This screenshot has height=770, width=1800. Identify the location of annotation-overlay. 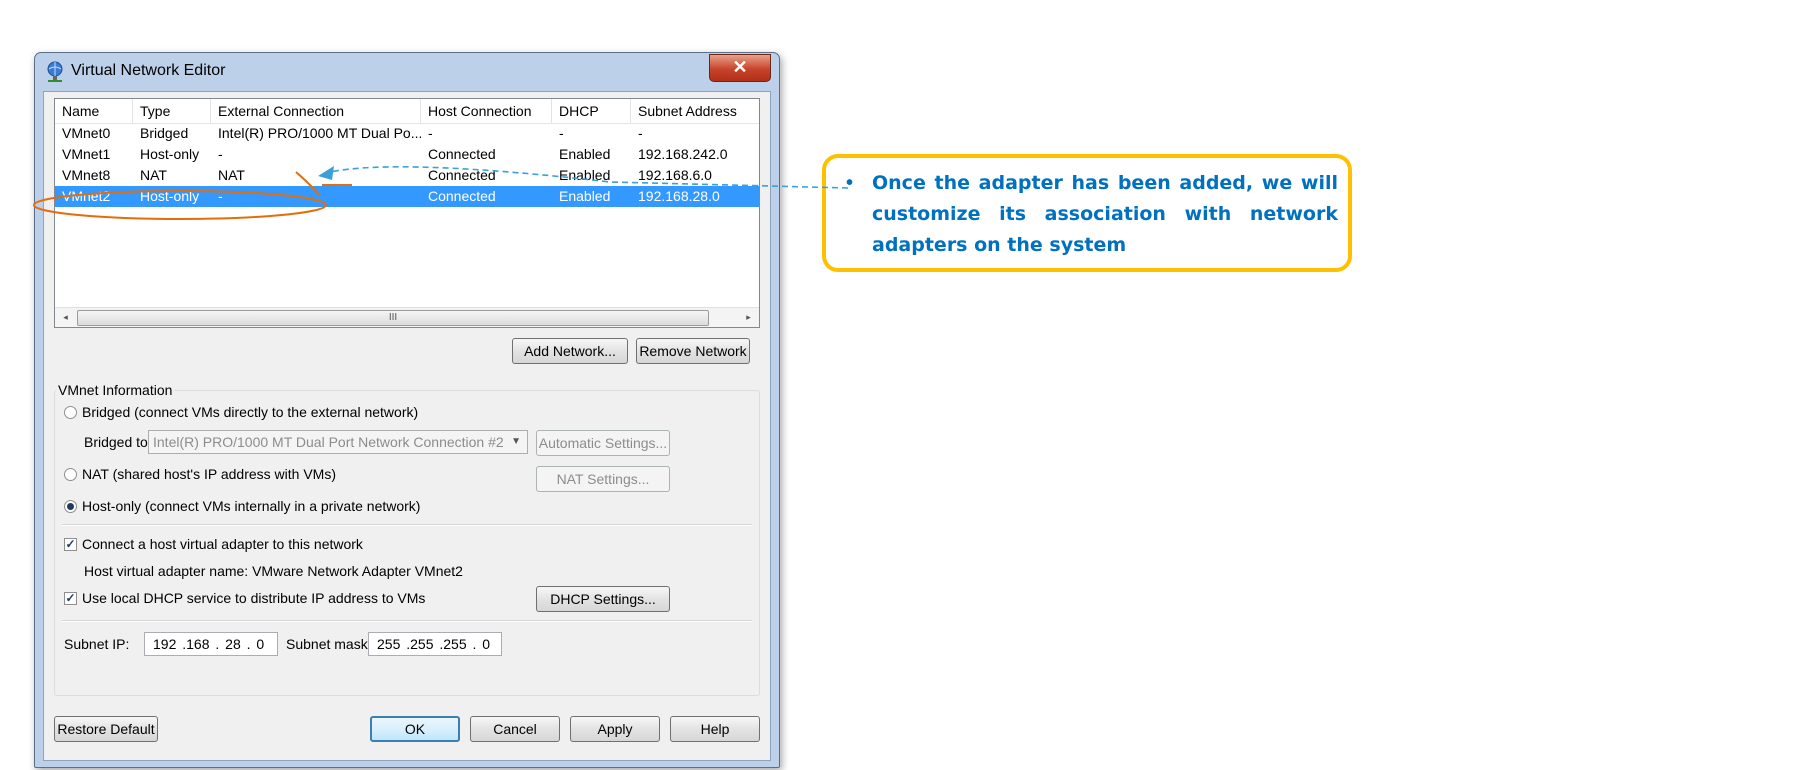
(441, 193).